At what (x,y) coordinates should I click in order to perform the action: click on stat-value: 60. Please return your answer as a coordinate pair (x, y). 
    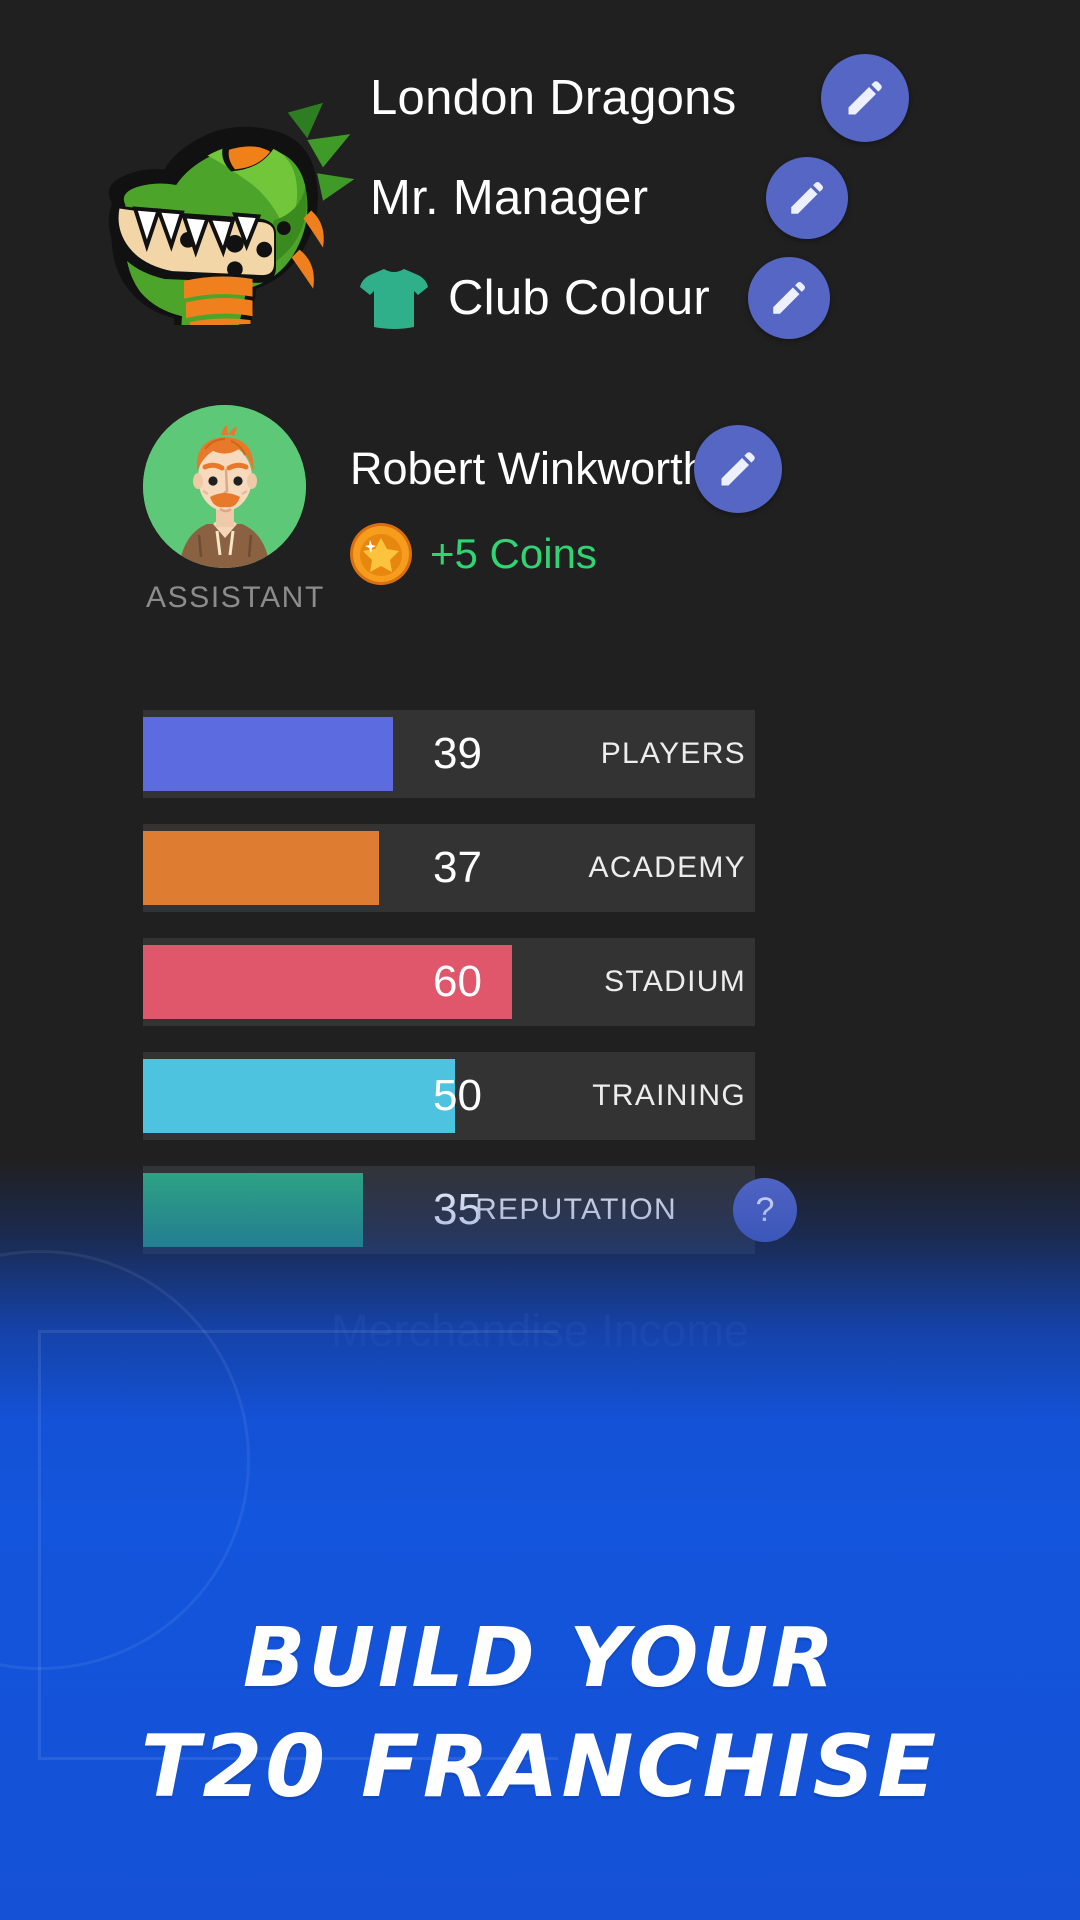
    Looking at the image, I should click on (457, 981).